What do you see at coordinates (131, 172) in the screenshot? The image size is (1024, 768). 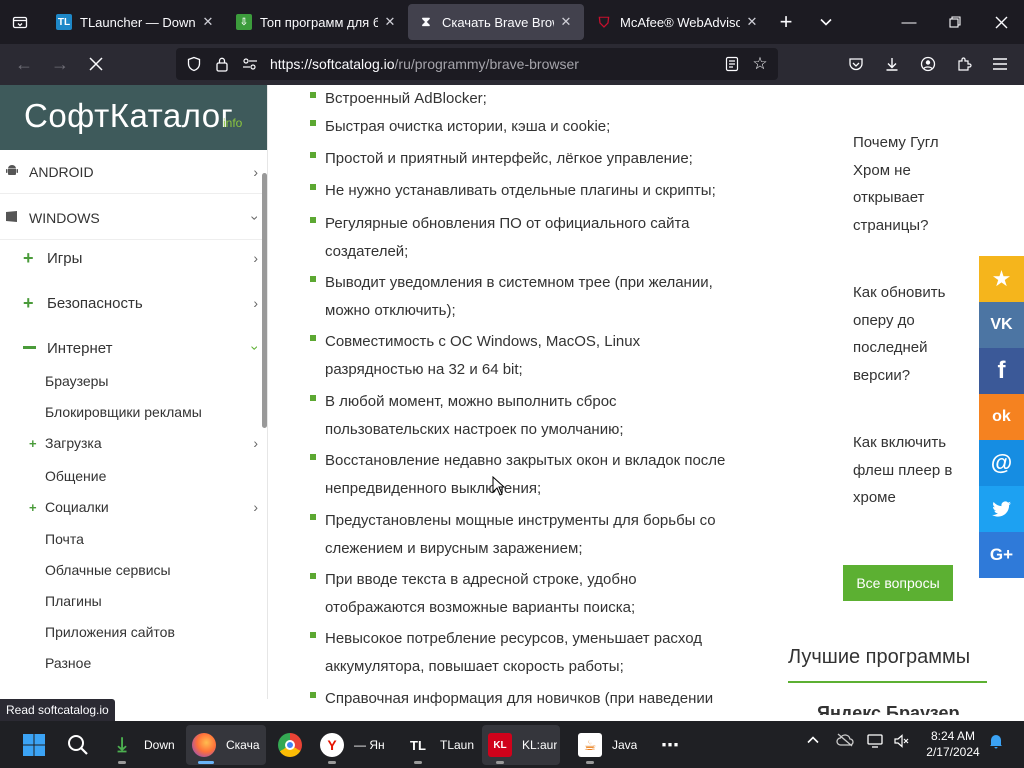 I see `sidebar-item-android: ANDROID ›` at bounding box center [131, 172].